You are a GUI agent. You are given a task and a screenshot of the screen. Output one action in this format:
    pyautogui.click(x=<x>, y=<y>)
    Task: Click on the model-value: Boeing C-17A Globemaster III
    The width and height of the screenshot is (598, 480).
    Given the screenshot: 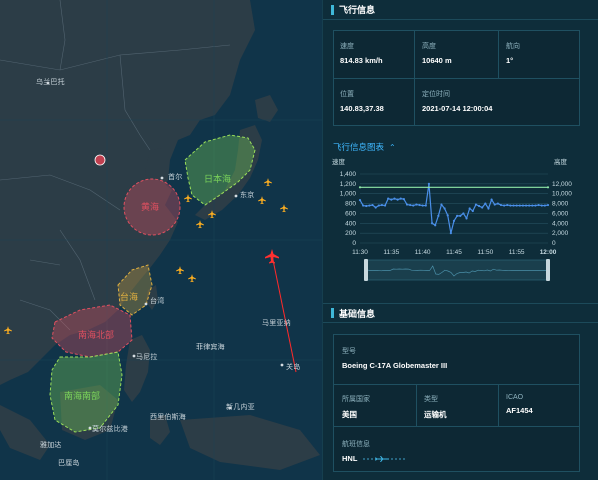 What is the action you would take?
    pyautogui.click(x=395, y=365)
    